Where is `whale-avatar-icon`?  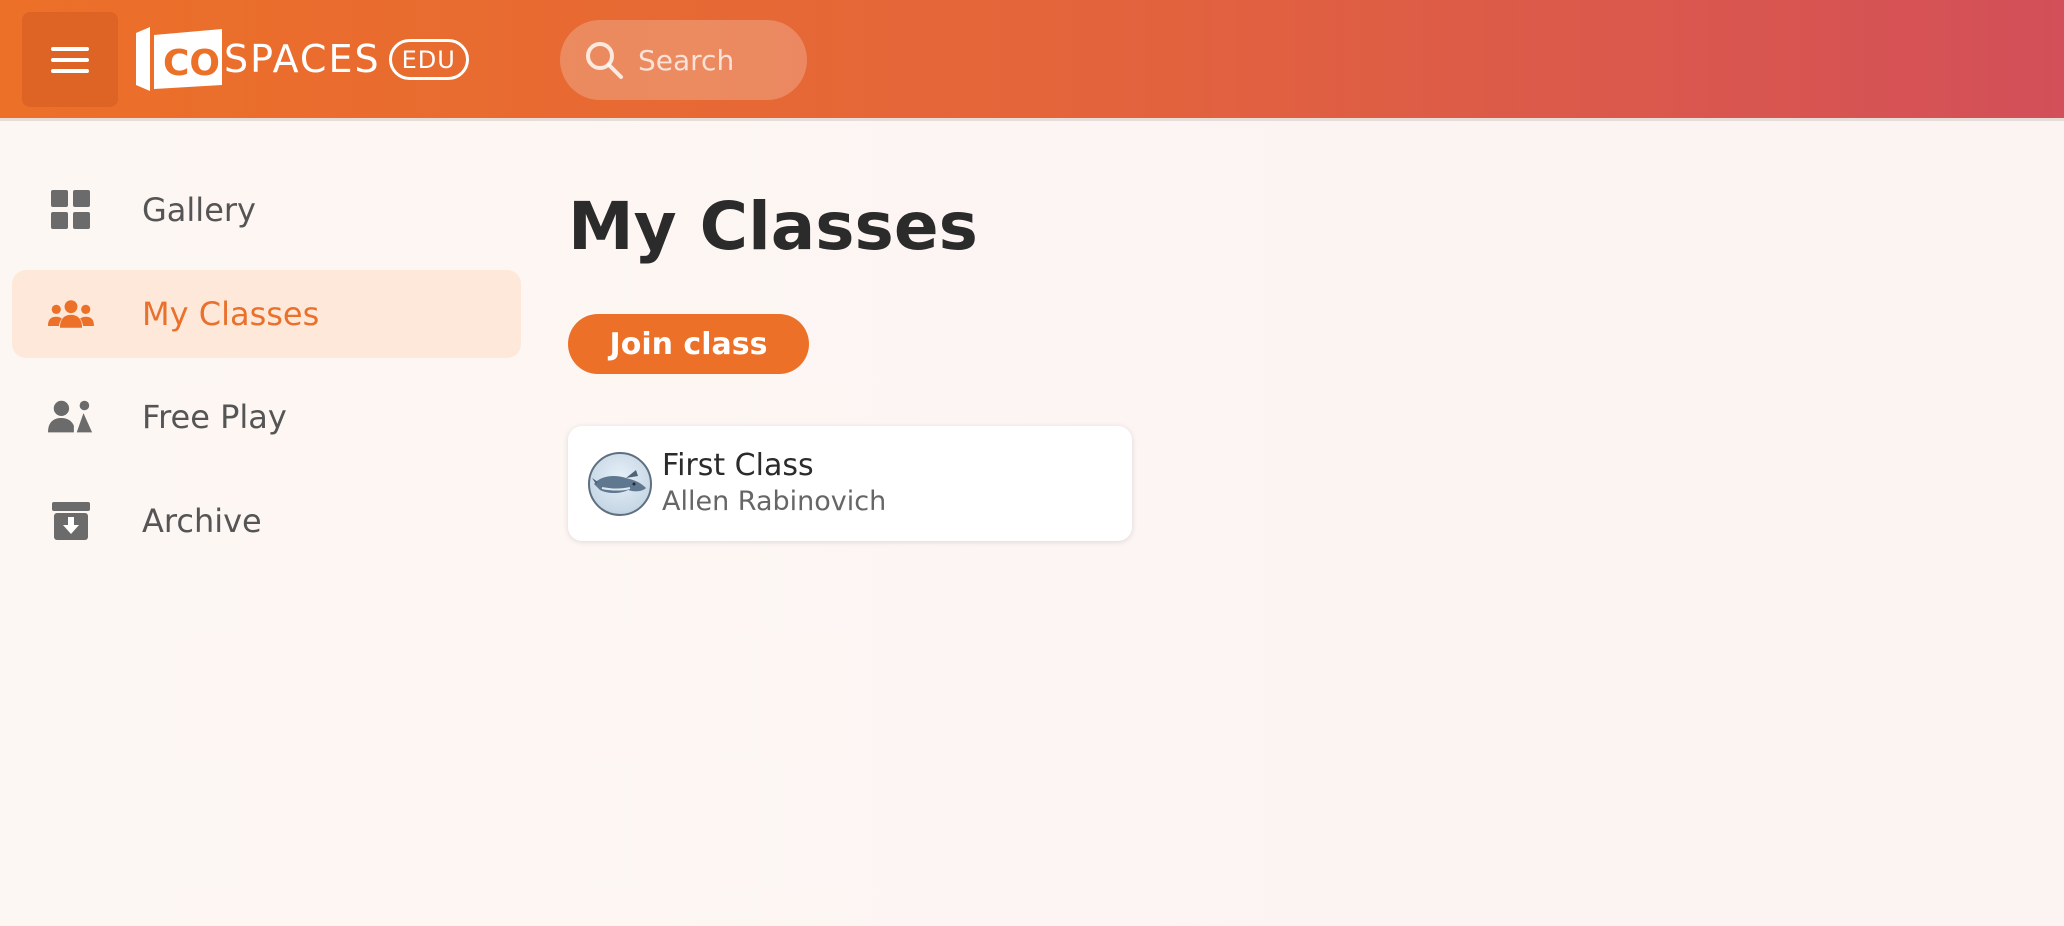
whale-avatar-icon is located at coordinates (619, 481).